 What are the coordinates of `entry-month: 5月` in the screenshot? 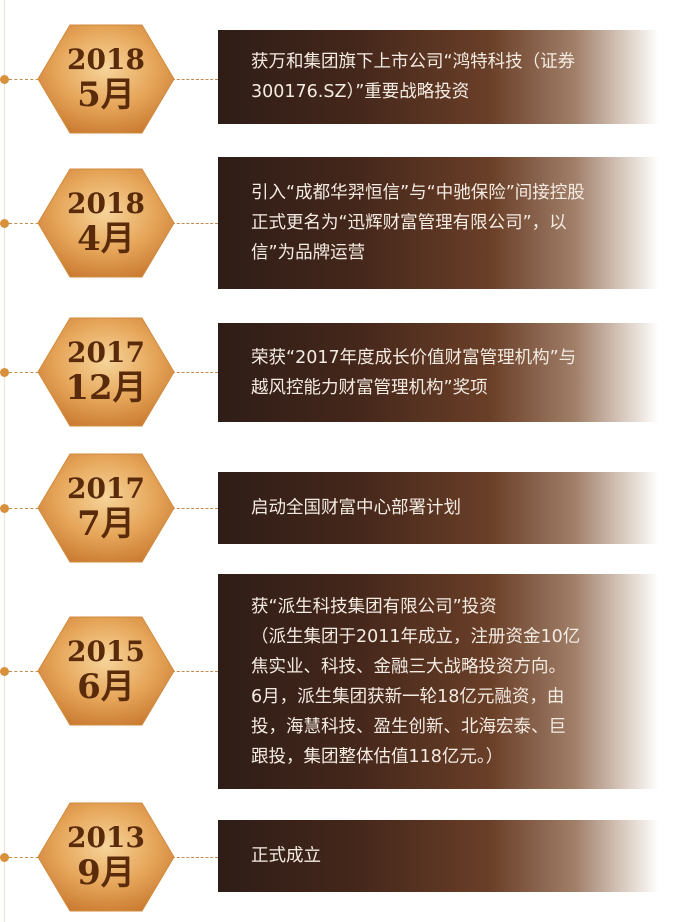 It's located at (106, 95).